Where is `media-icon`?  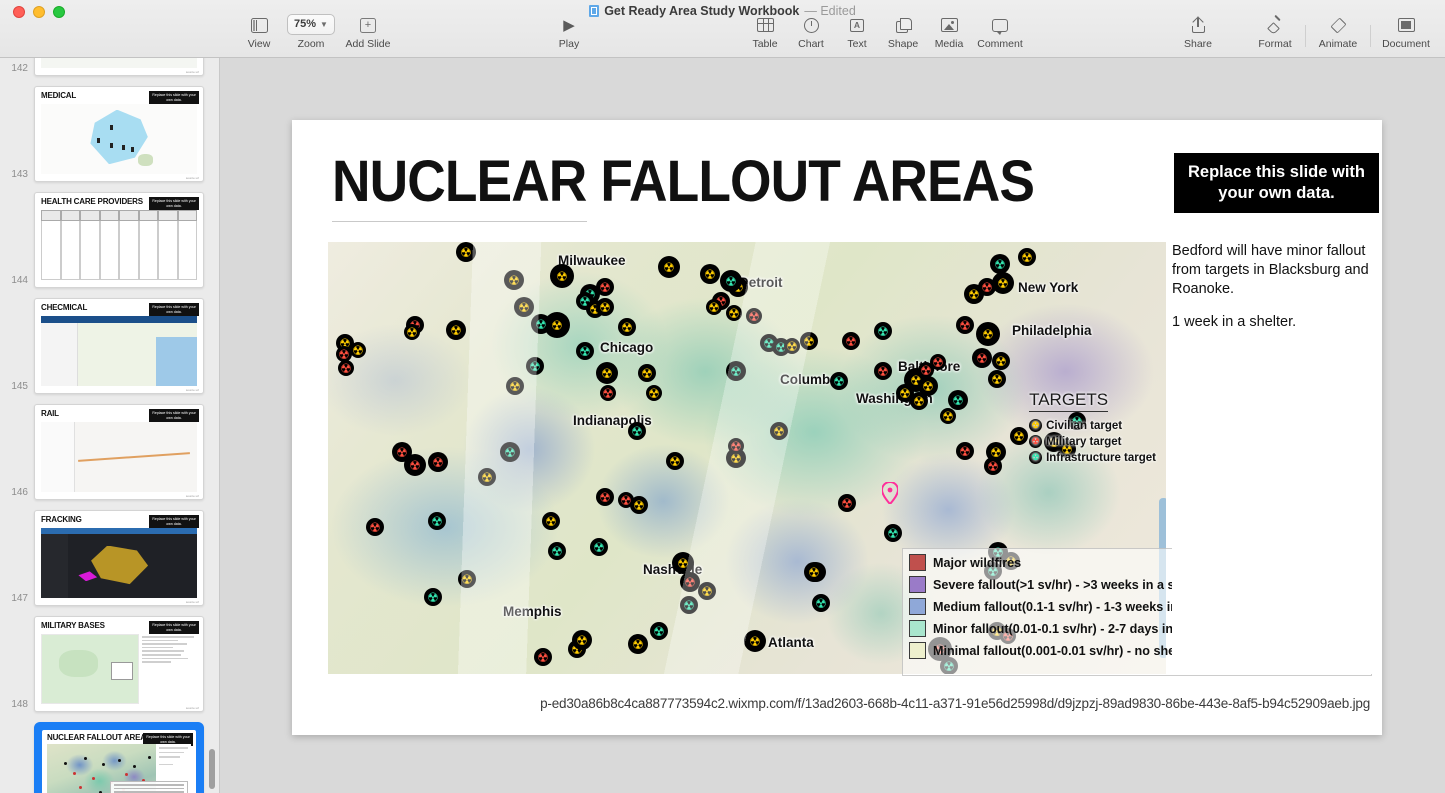
media-icon is located at coordinates (949, 25).